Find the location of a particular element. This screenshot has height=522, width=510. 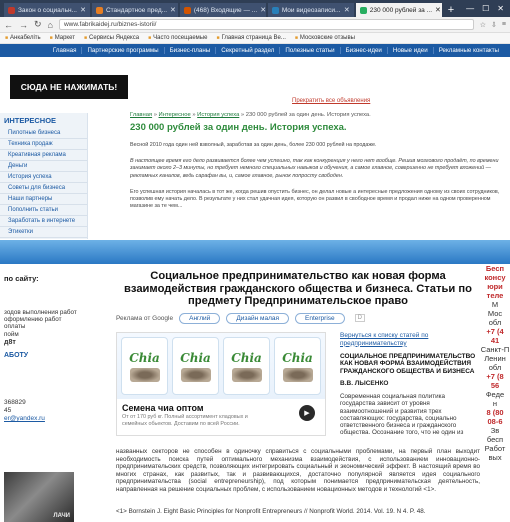

promo-line: юри is located at coordinates (495, 286).